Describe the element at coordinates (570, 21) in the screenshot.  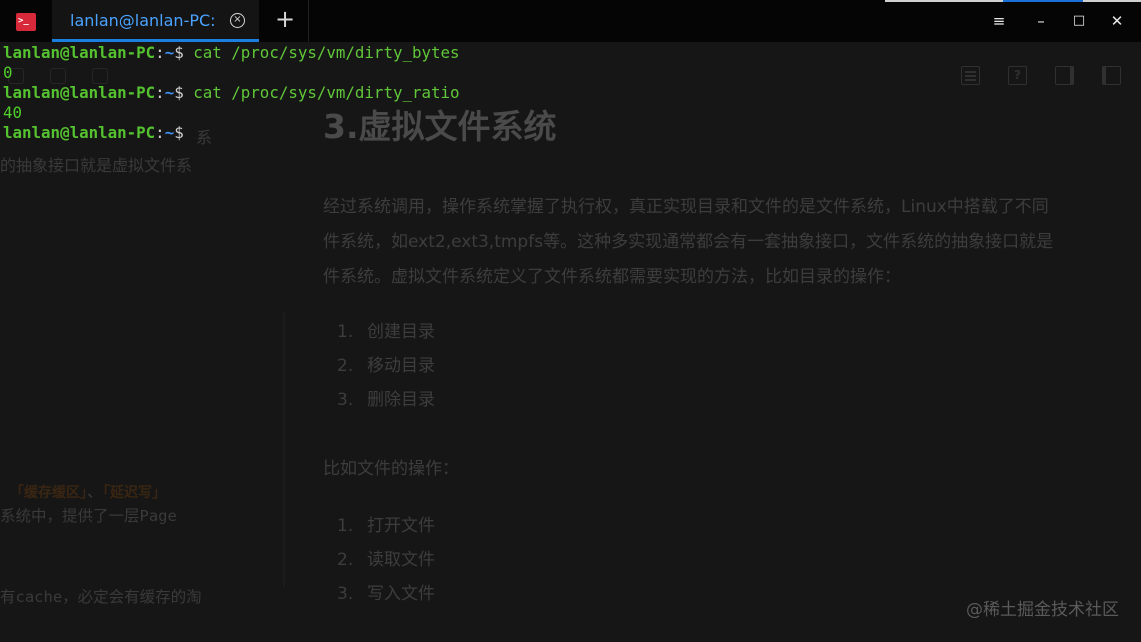
I see `terminal-titlebar: >_ lanlan@lanlan-PC: × + ≡ – □ ✕` at that location.